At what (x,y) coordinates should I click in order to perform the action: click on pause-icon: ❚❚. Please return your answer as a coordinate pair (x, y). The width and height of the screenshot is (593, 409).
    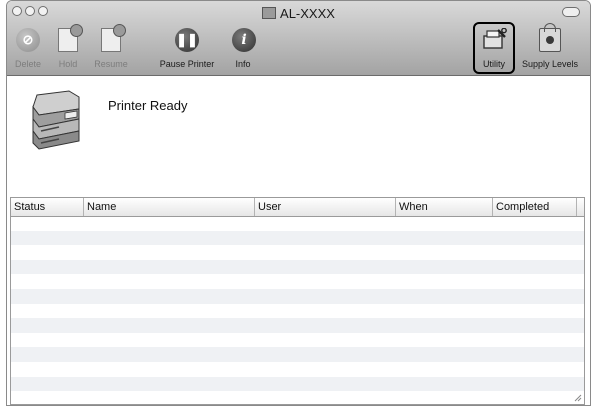
    Looking at the image, I should click on (187, 40).